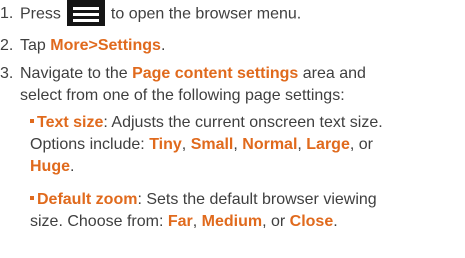  What do you see at coordinates (87, 199) in the screenshot?
I see `option-title: Default zoom` at bounding box center [87, 199].